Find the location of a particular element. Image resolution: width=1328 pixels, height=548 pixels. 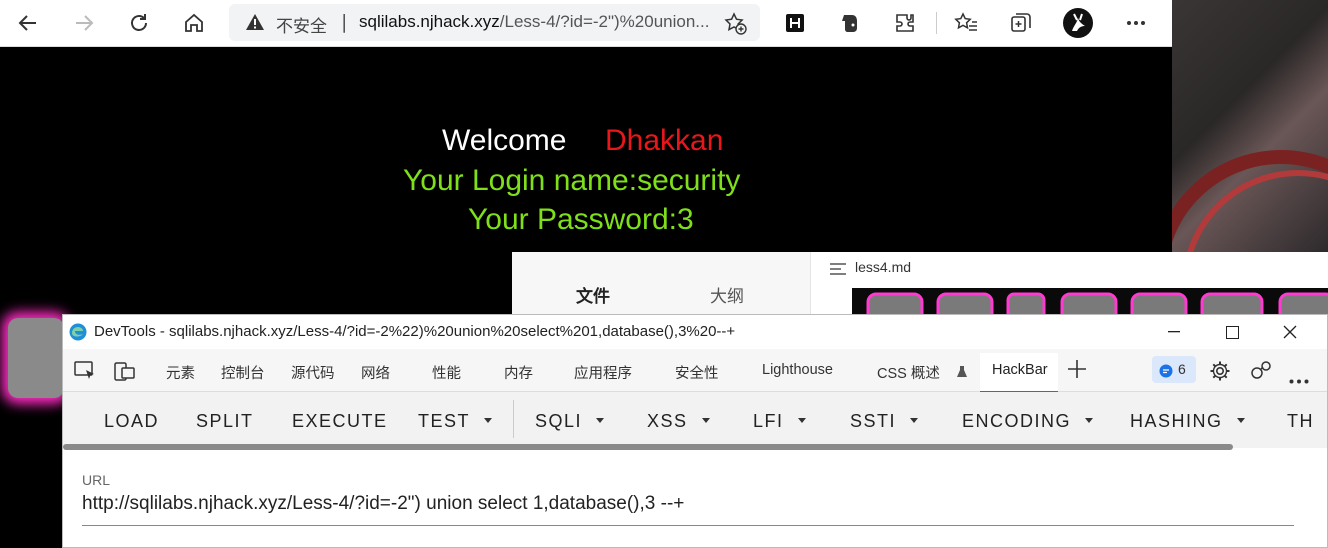

encoding-label: ENCODING is located at coordinates (1017, 421).